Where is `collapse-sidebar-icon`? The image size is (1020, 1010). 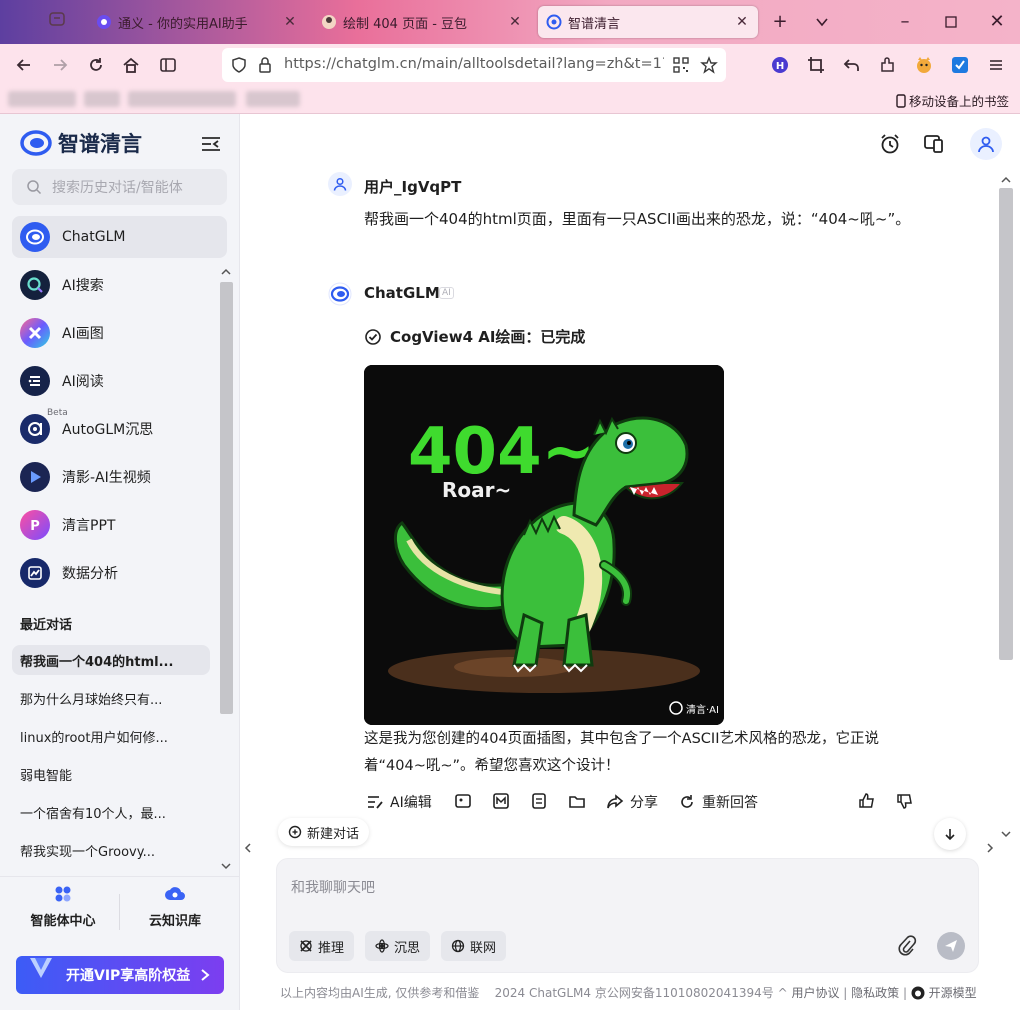
collapse-sidebar-icon is located at coordinates (211, 144).